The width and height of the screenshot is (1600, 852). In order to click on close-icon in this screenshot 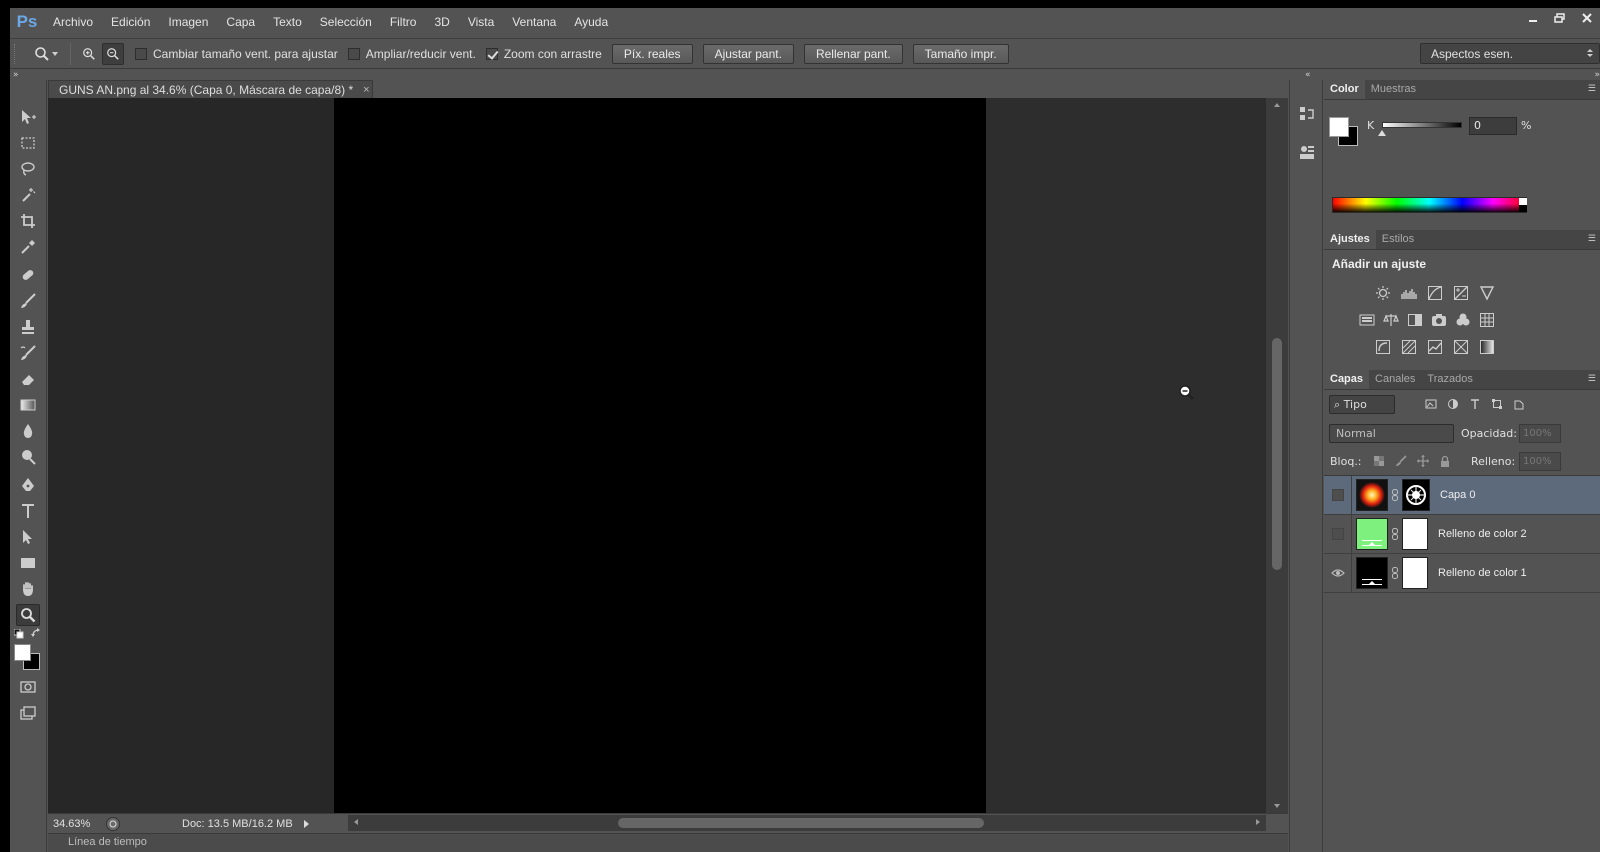, I will do `click(1586, 18)`.